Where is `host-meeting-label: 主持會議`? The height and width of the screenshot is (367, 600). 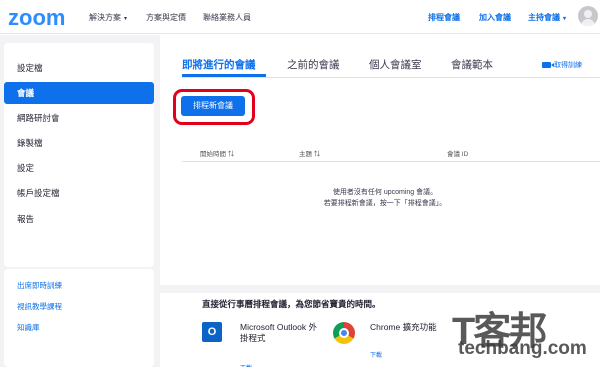 host-meeting-label: 主持會議 is located at coordinates (544, 17).